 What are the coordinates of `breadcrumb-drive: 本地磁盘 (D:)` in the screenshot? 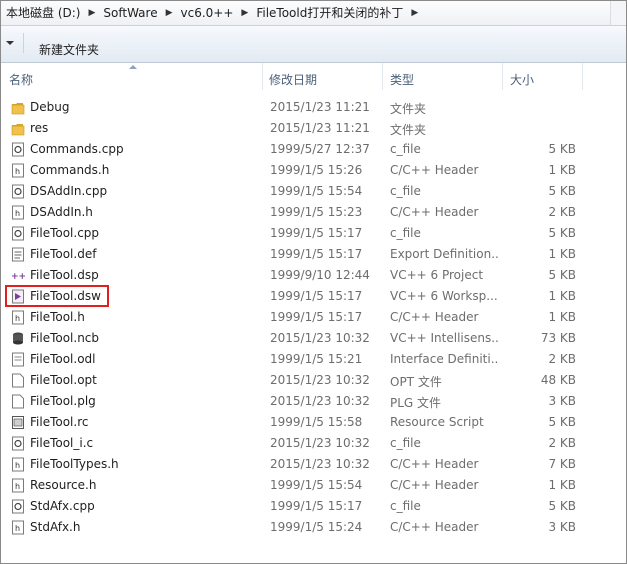 It's located at (43, 12).